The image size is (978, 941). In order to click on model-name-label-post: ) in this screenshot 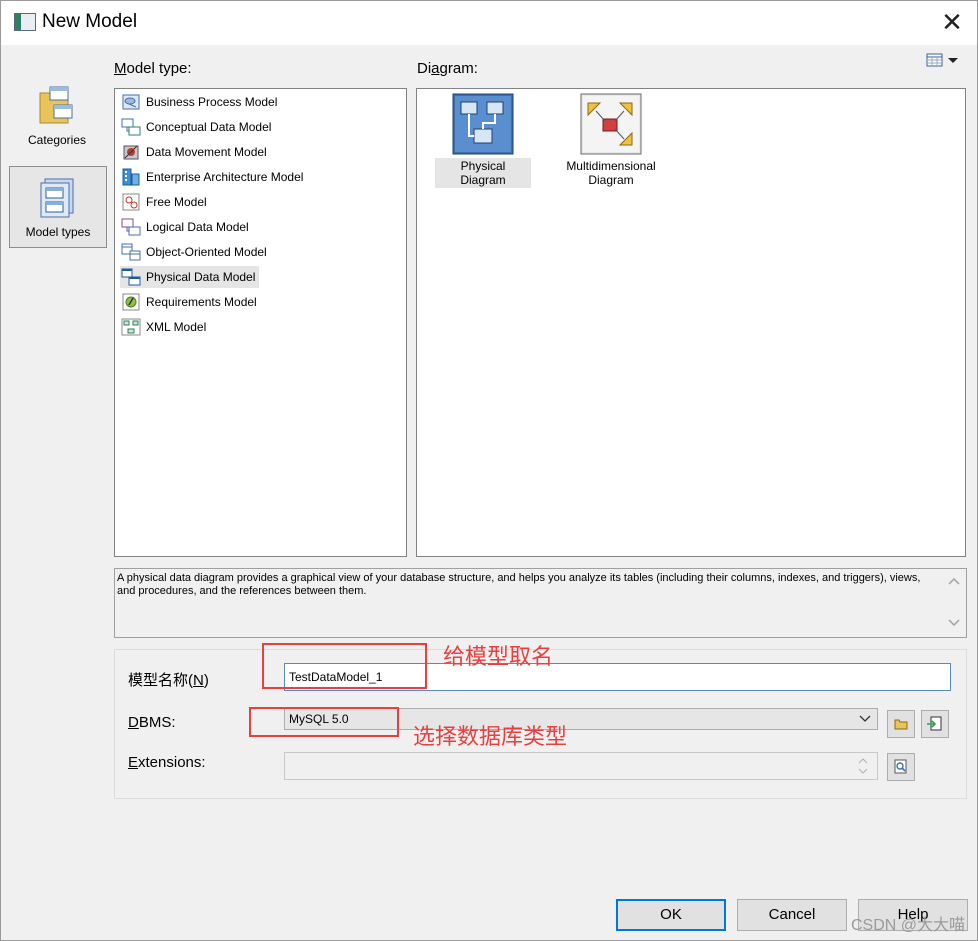, I will do `click(206, 680)`.